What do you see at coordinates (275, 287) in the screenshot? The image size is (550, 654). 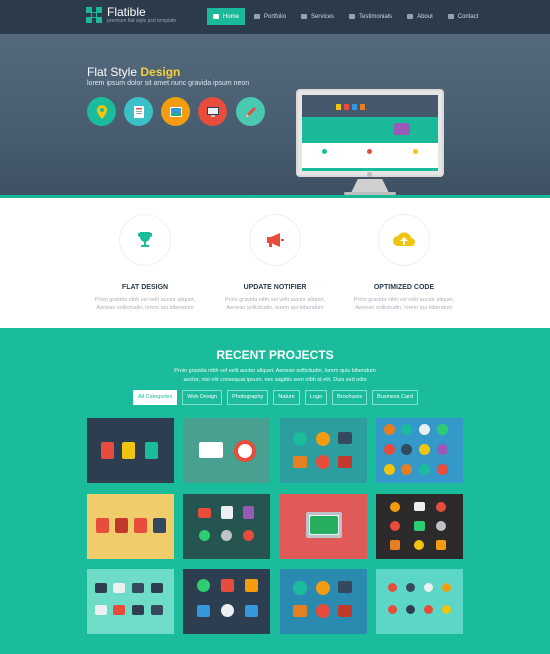 I see `feature-title: UPDATE NOTIFIER` at bounding box center [275, 287].